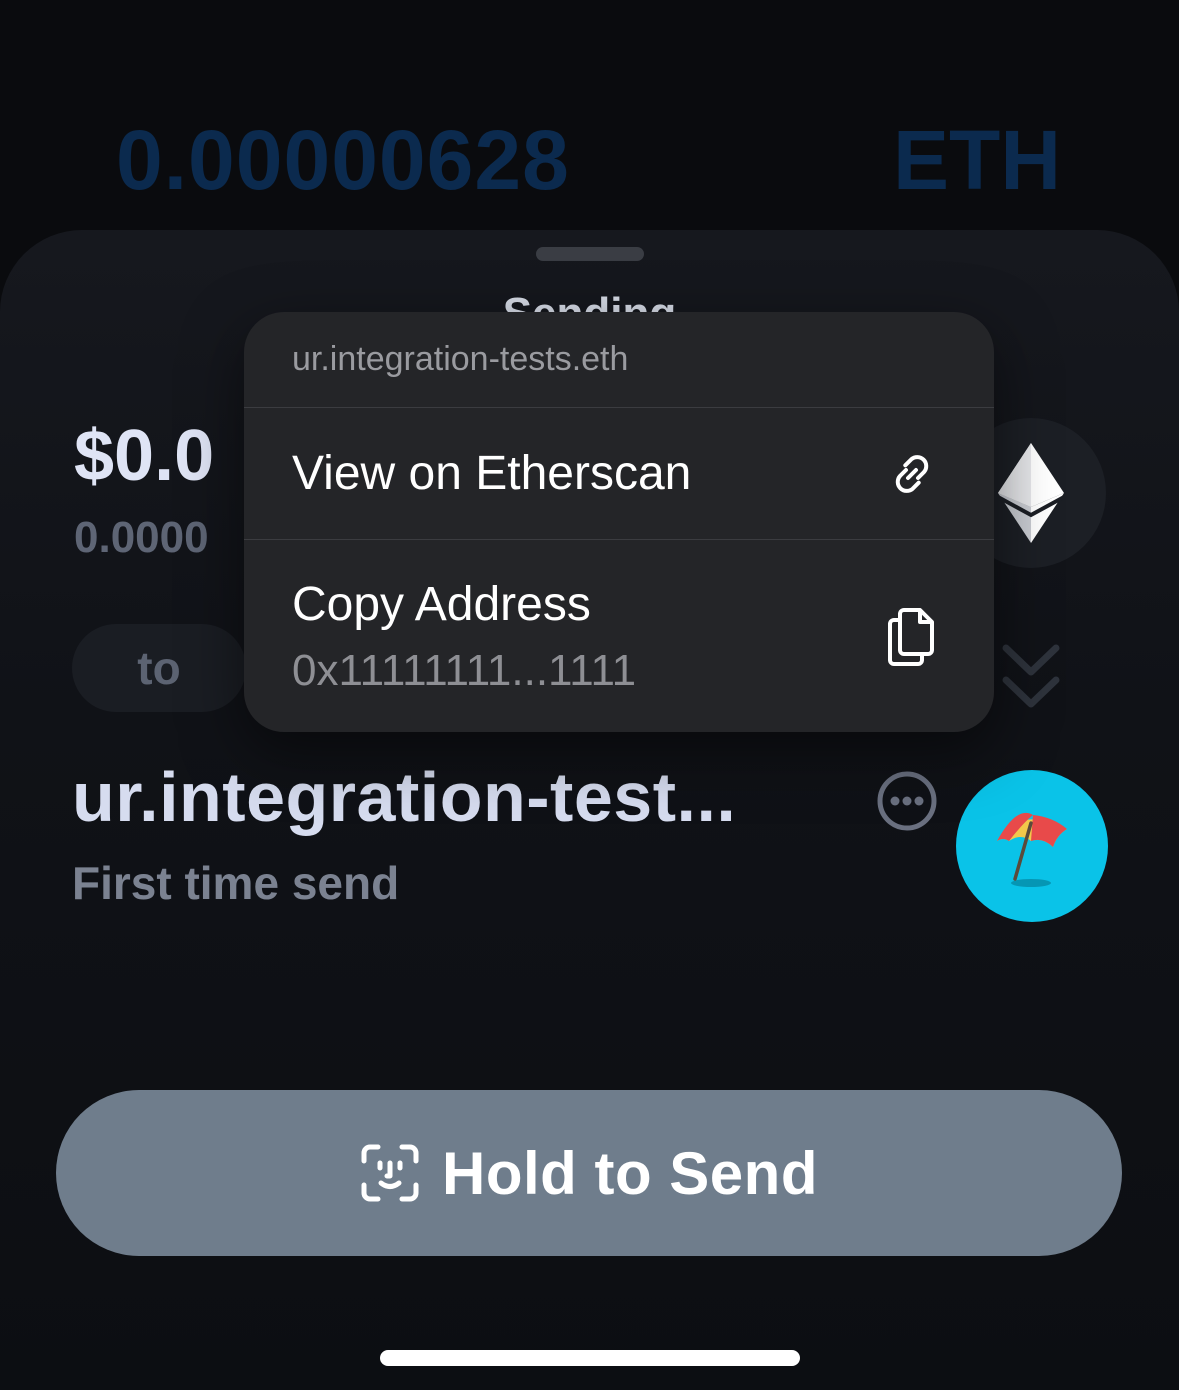 This screenshot has height=1390, width=1179. What do you see at coordinates (1032, 849) in the screenshot?
I see `umbrella-icon` at bounding box center [1032, 849].